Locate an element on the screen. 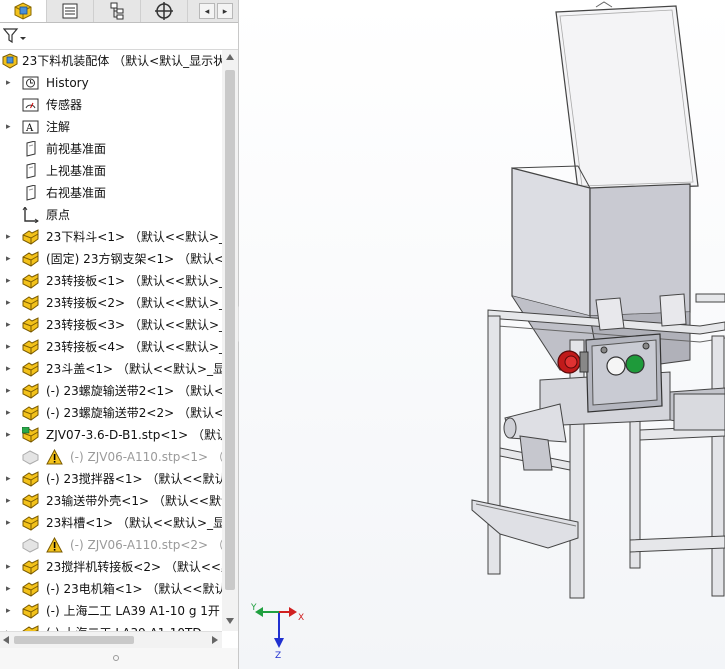  scroll-up-icon is located at coordinates (230, 57).